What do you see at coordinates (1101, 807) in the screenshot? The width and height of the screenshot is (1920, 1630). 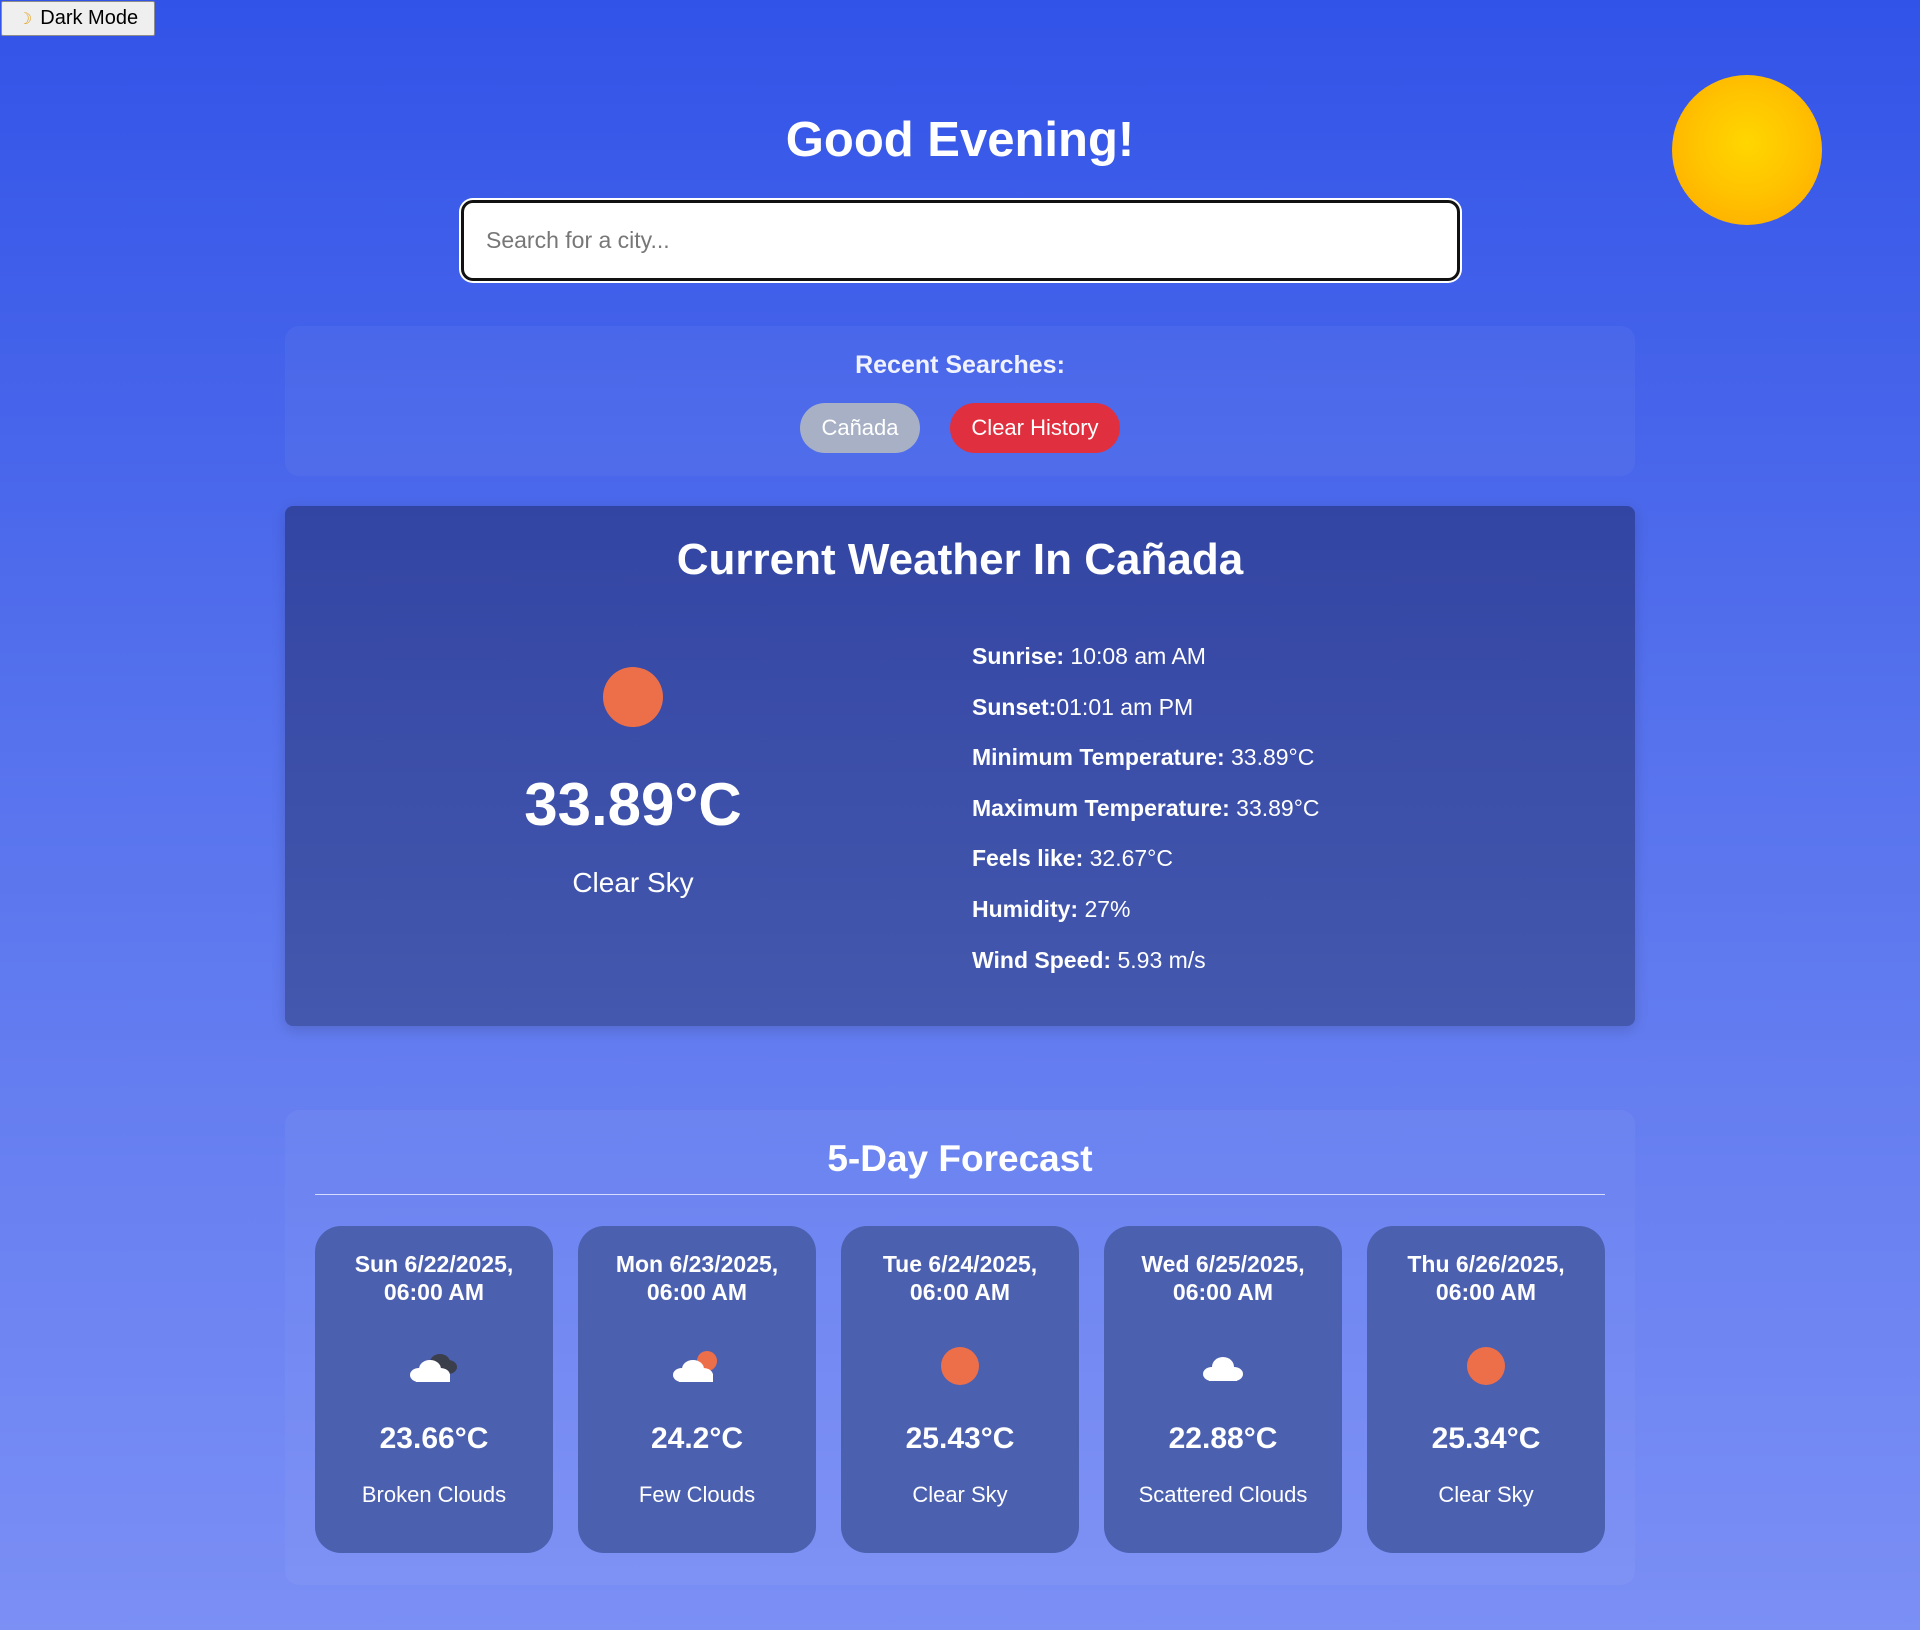 I see `detail-label: Maximum Temperature:` at bounding box center [1101, 807].